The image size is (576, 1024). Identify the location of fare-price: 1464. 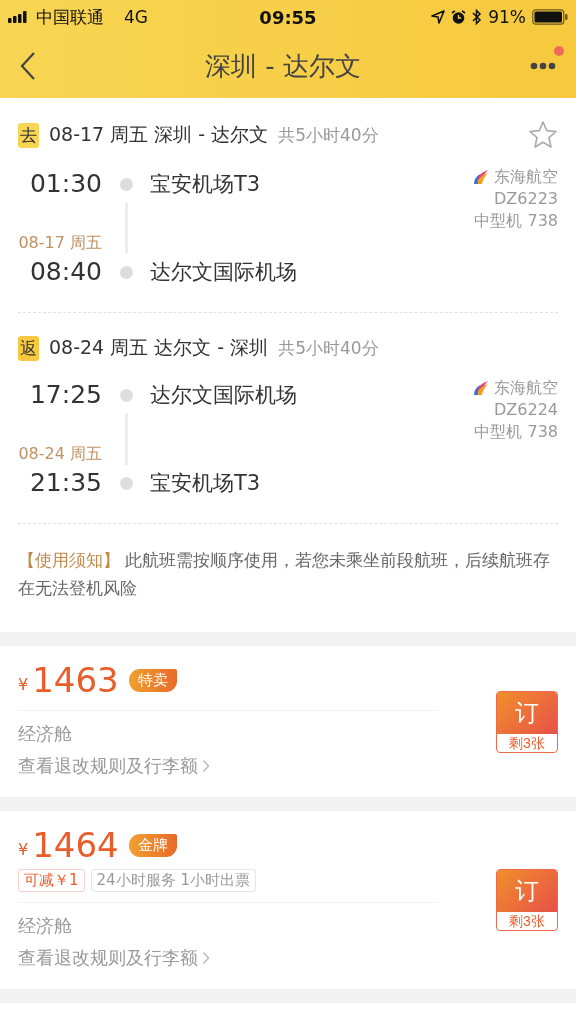
(75, 845).